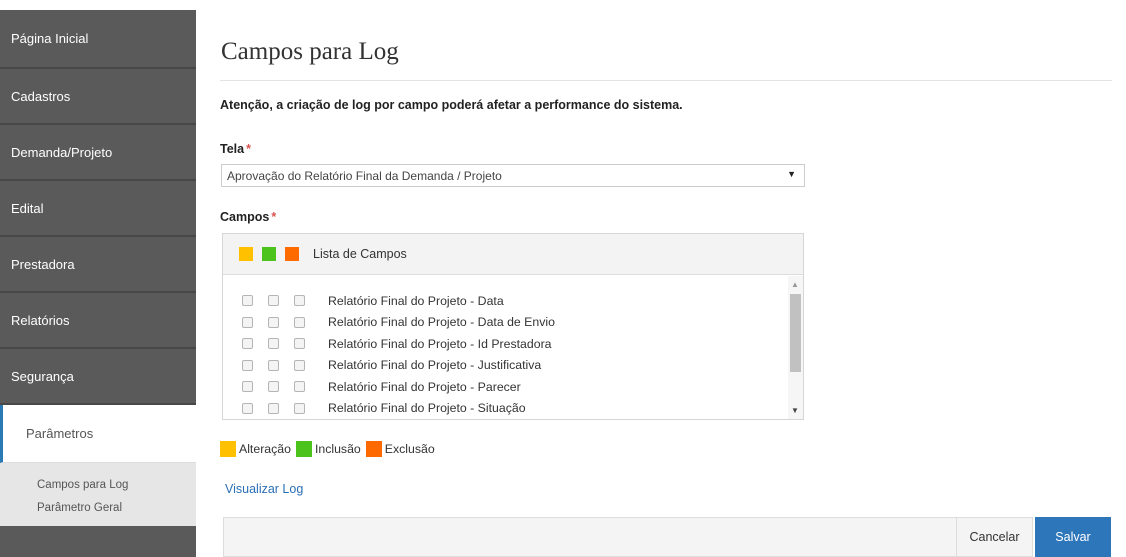 This screenshot has width=1126, height=557. What do you see at coordinates (98, 434) in the screenshot?
I see `sidebar-item-parametros: Parâmetros` at bounding box center [98, 434].